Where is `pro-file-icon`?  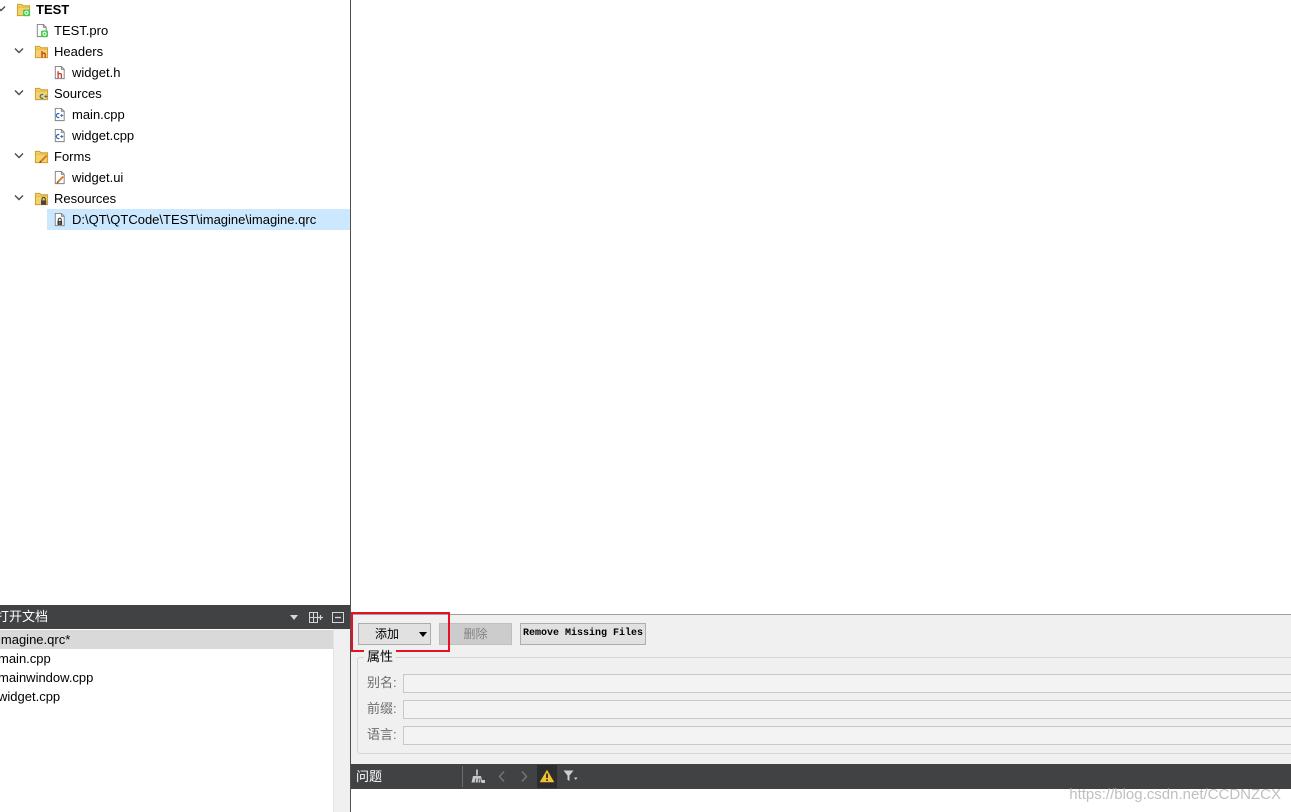
pro-file-icon is located at coordinates (41, 30).